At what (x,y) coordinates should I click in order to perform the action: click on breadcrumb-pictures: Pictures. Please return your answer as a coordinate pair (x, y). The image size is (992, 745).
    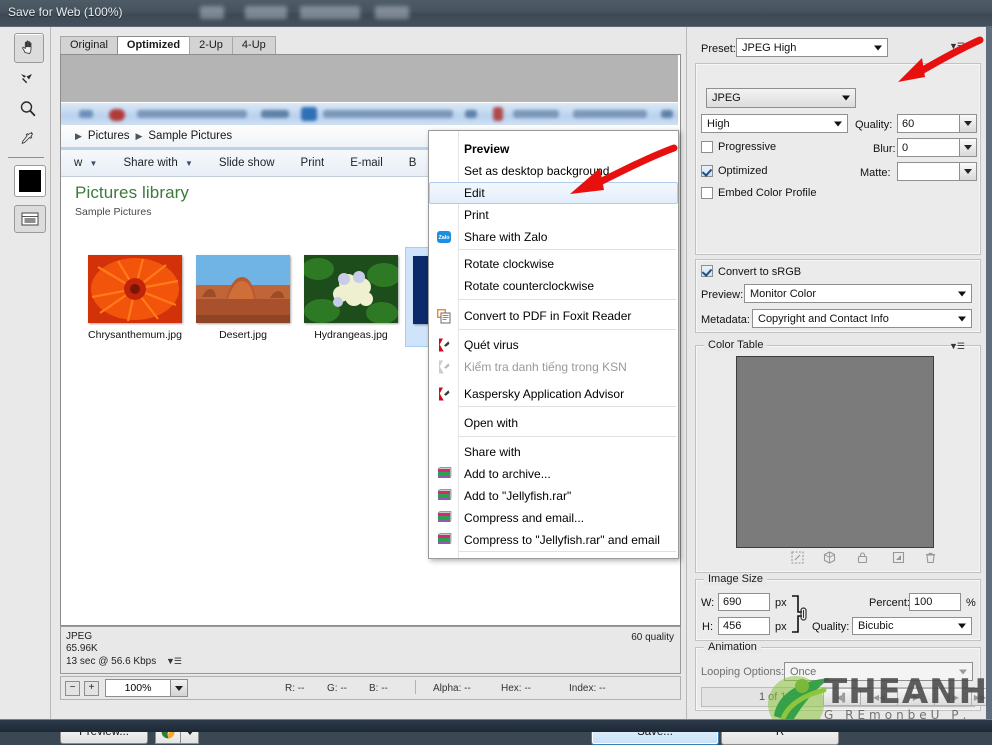
    Looking at the image, I should click on (109, 136).